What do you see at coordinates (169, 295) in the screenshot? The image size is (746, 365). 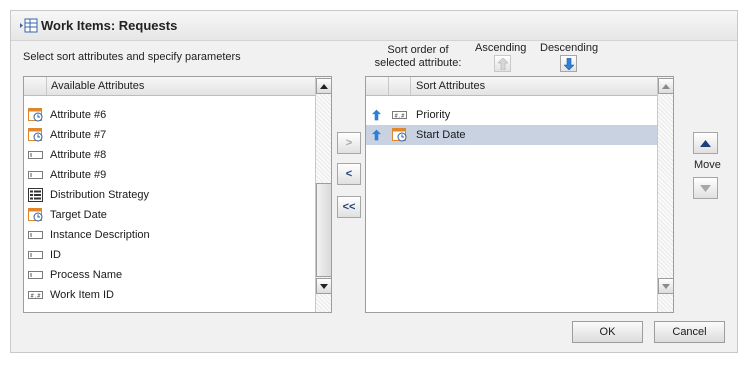 I see `list-item: #.# Work Item ID` at bounding box center [169, 295].